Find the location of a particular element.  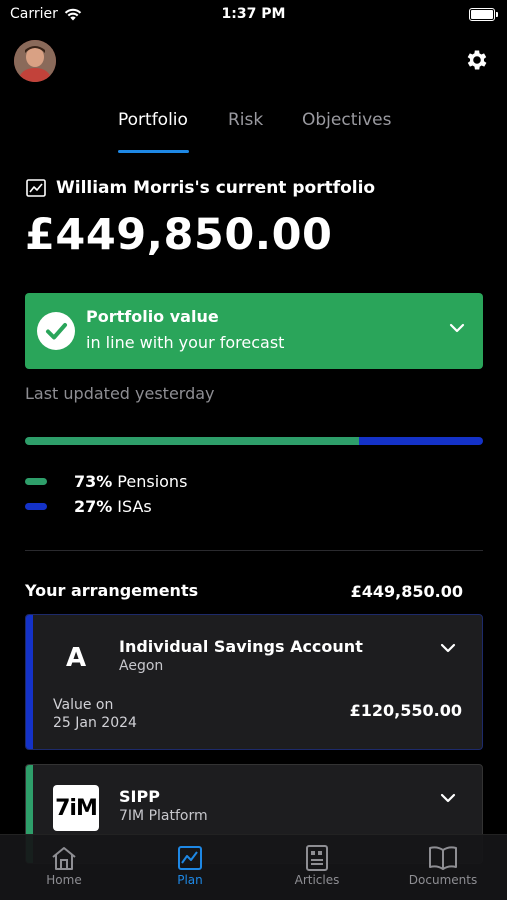

portfolio-title: William Morris's current portfolio is located at coordinates (216, 188).